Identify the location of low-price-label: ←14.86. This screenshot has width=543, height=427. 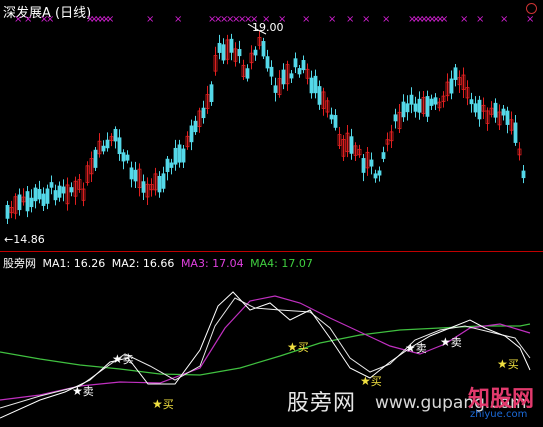
(24, 239).